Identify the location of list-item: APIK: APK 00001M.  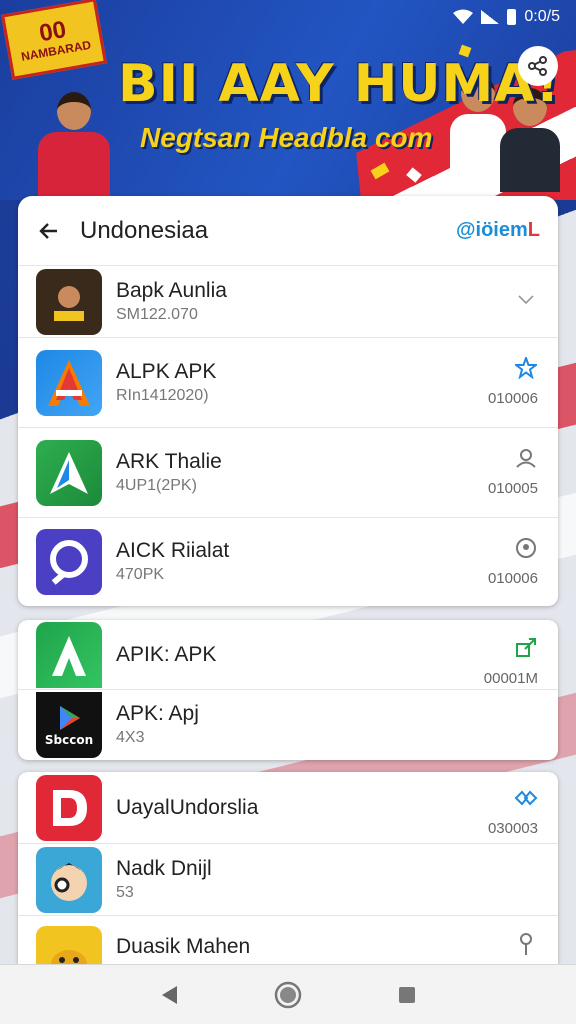
(288, 655).